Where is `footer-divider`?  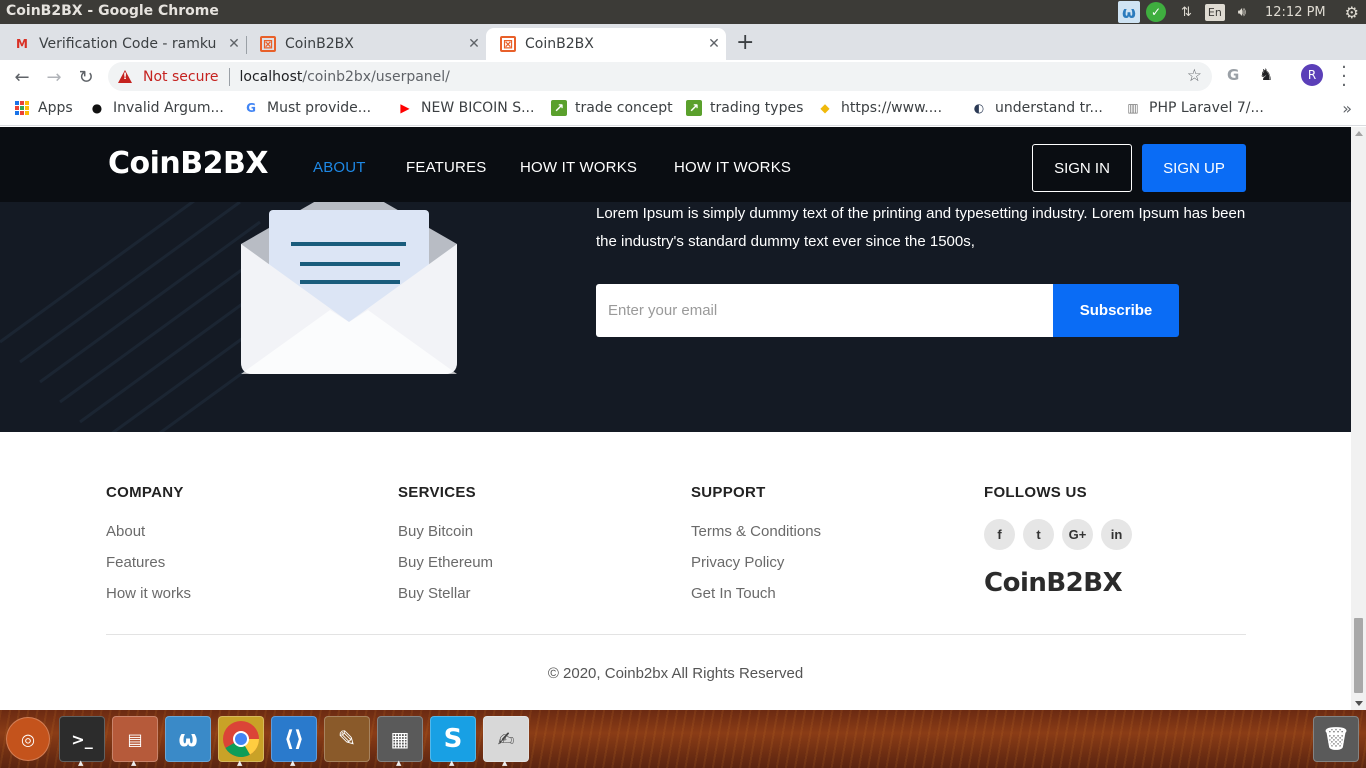
footer-divider is located at coordinates (676, 634).